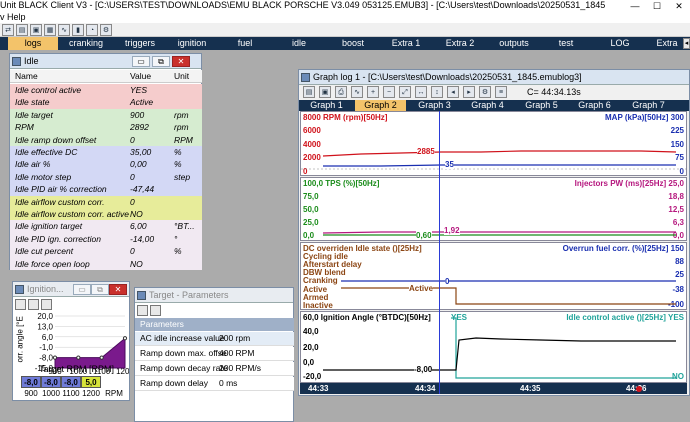  Describe the element at coordinates (635, 6) in the screenshot. I see `minimize-icon: —` at that location.